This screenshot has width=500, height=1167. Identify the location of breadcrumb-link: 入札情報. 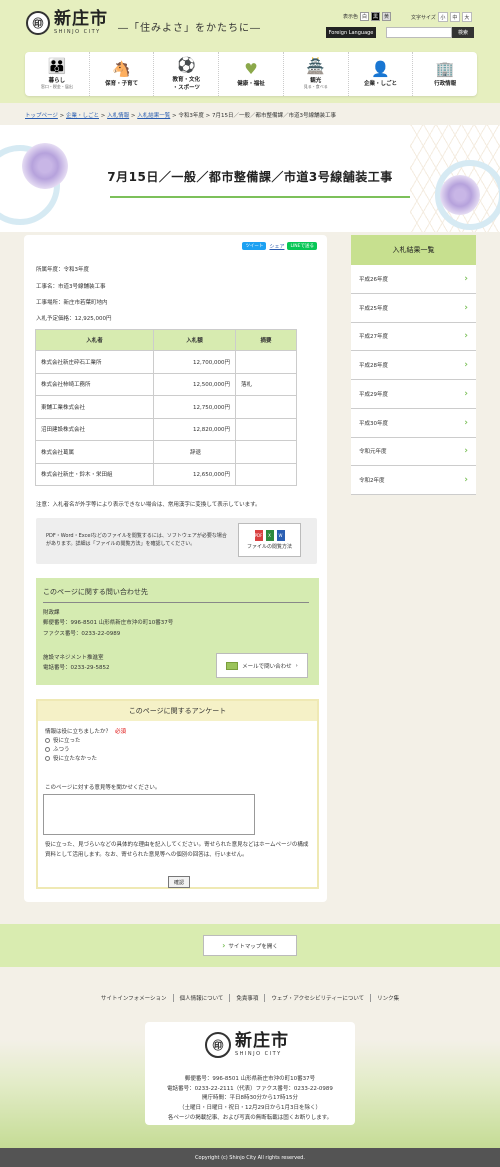
(118, 116).